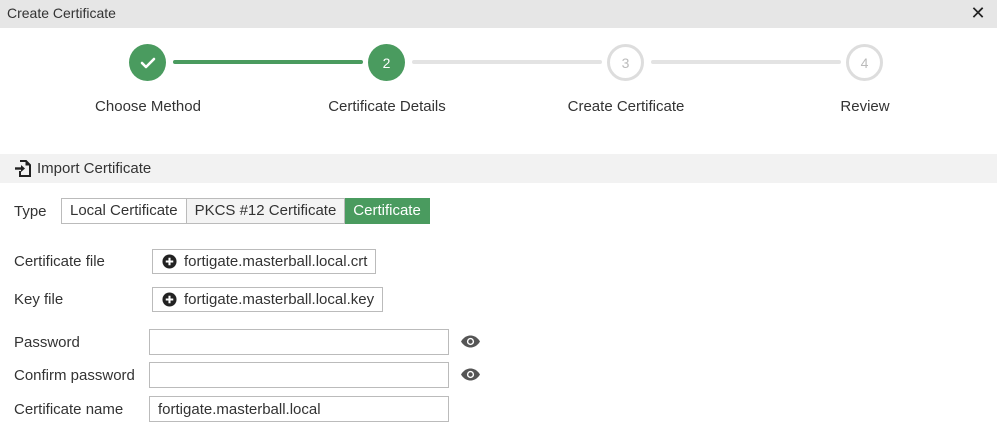 This screenshot has height=446, width=997. Describe the element at coordinates (23, 168) in the screenshot. I see `import-icon` at that location.